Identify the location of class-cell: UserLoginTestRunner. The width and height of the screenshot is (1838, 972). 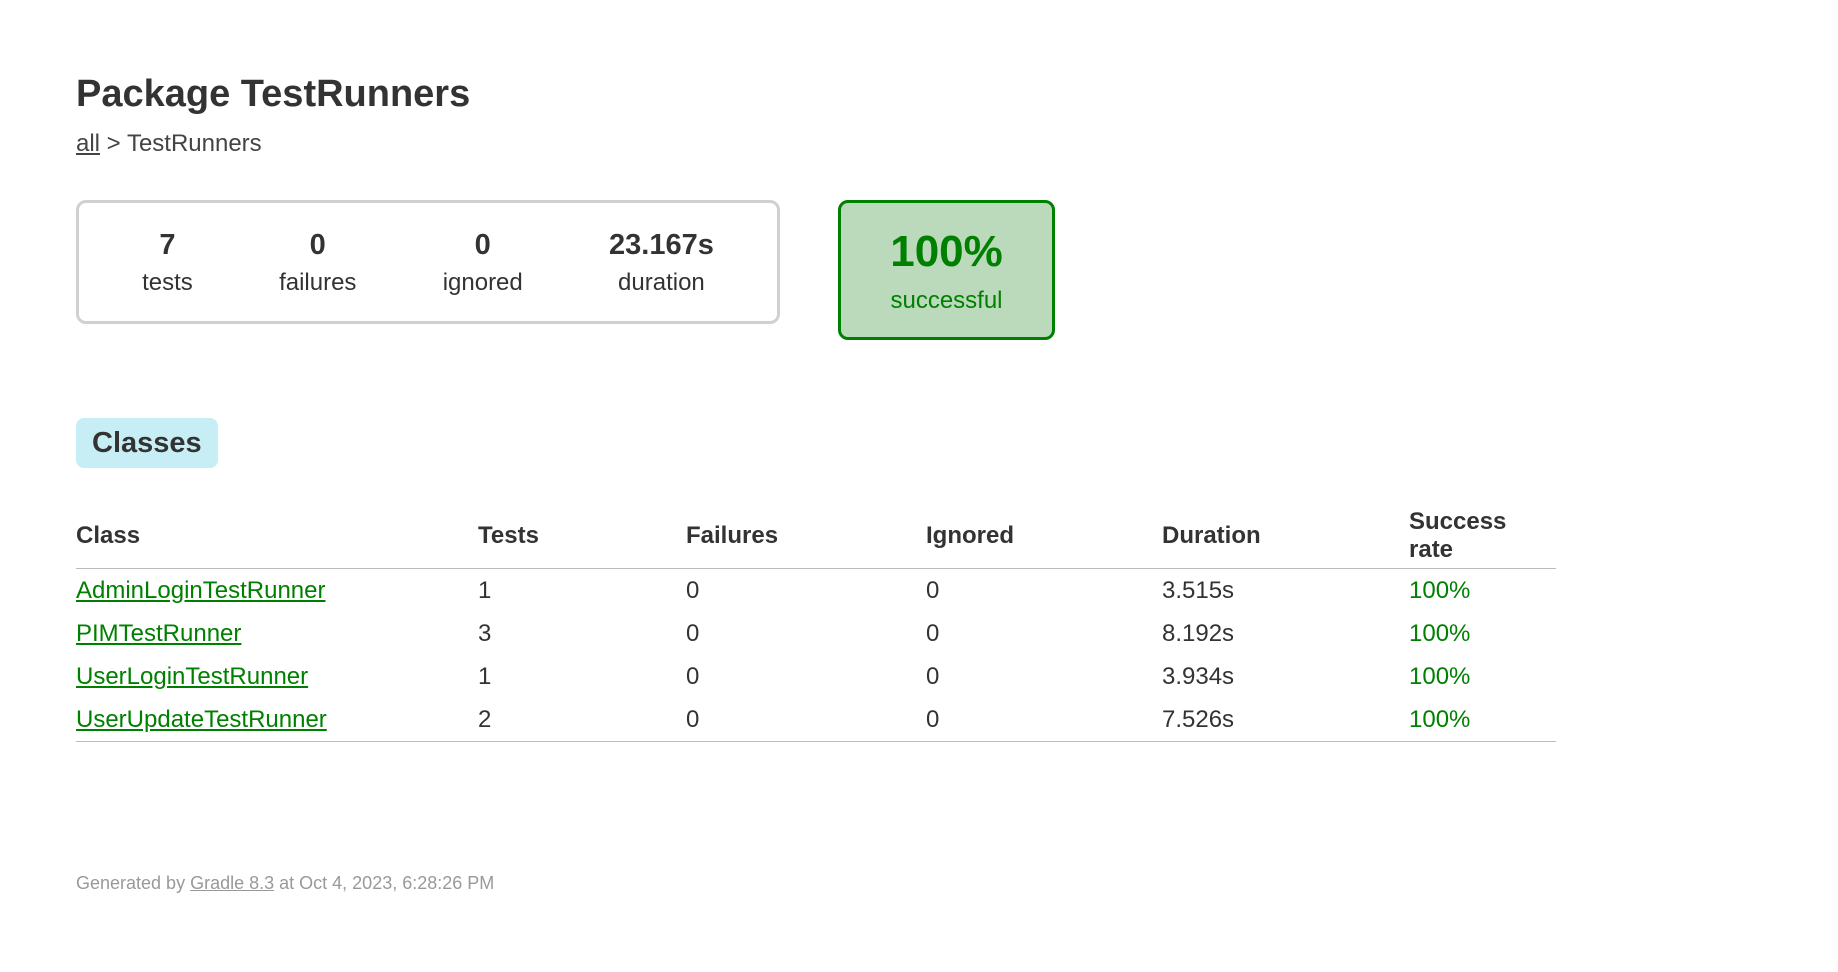
(277, 676).